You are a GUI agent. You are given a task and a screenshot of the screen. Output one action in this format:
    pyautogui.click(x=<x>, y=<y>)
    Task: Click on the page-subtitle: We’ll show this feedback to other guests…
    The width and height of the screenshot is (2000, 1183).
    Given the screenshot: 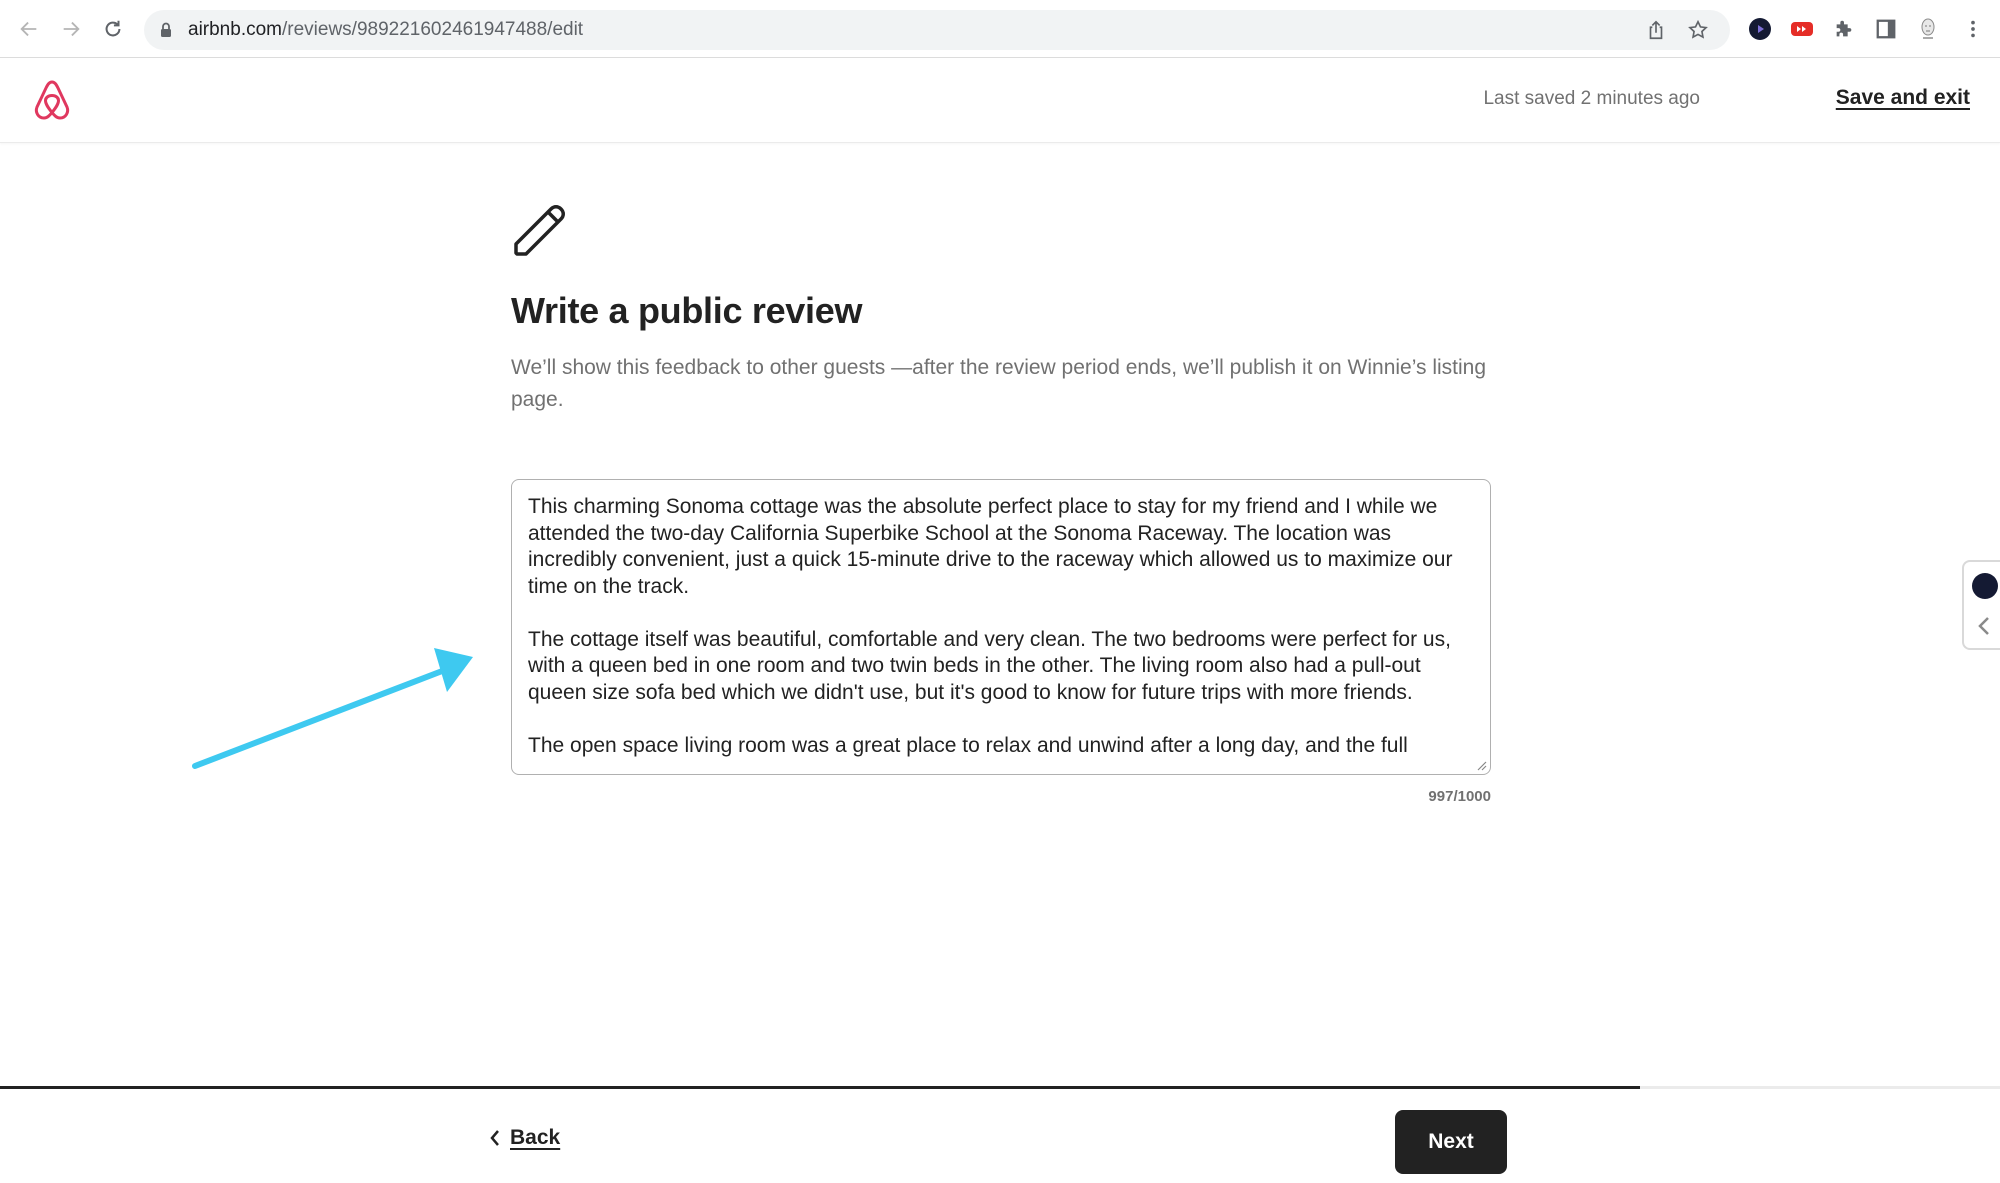 What is the action you would take?
    pyautogui.click(x=999, y=383)
    